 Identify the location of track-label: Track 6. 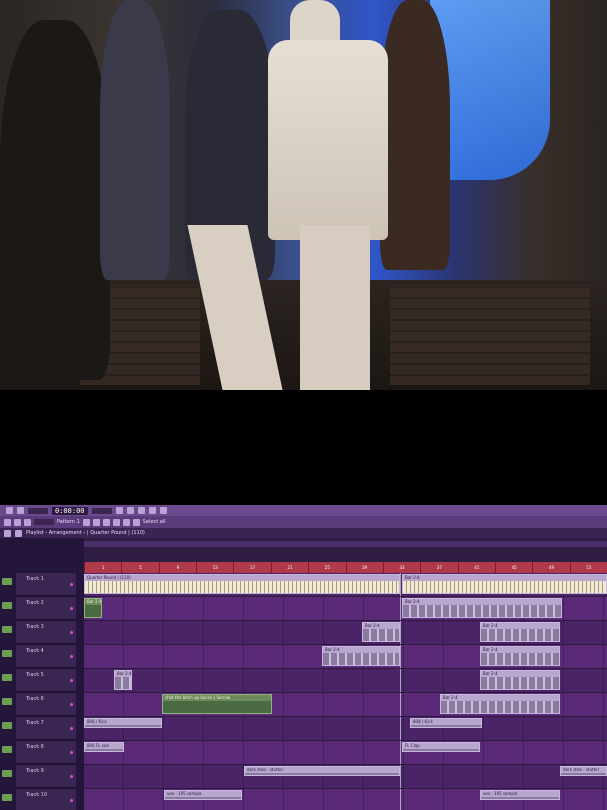
(46, 704).